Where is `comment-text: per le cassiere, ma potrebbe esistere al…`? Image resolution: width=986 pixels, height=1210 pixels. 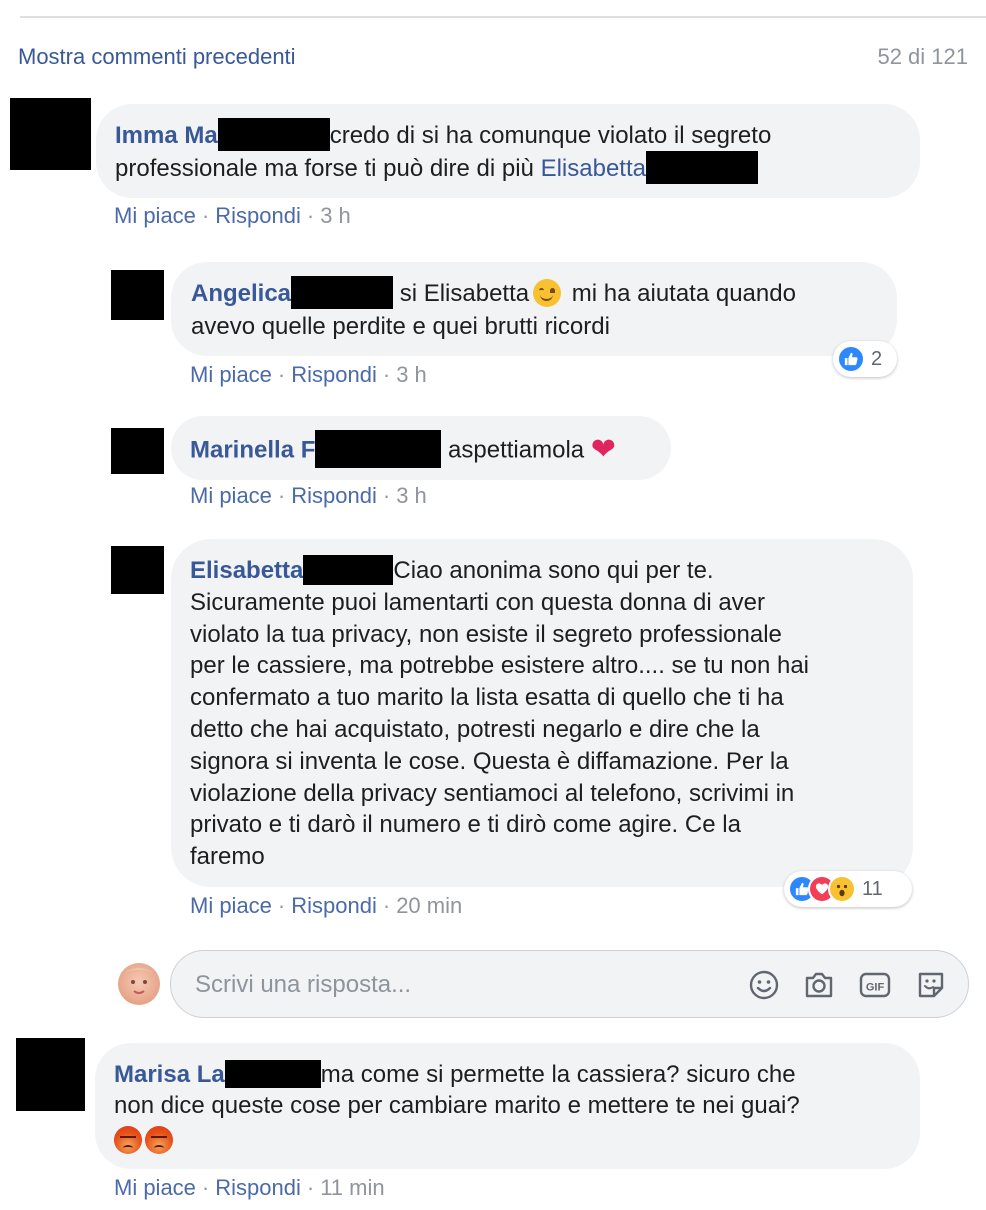
comment-text: per le cassiere, ma potrebbe esistere al… is located at coordinates (499, 666).